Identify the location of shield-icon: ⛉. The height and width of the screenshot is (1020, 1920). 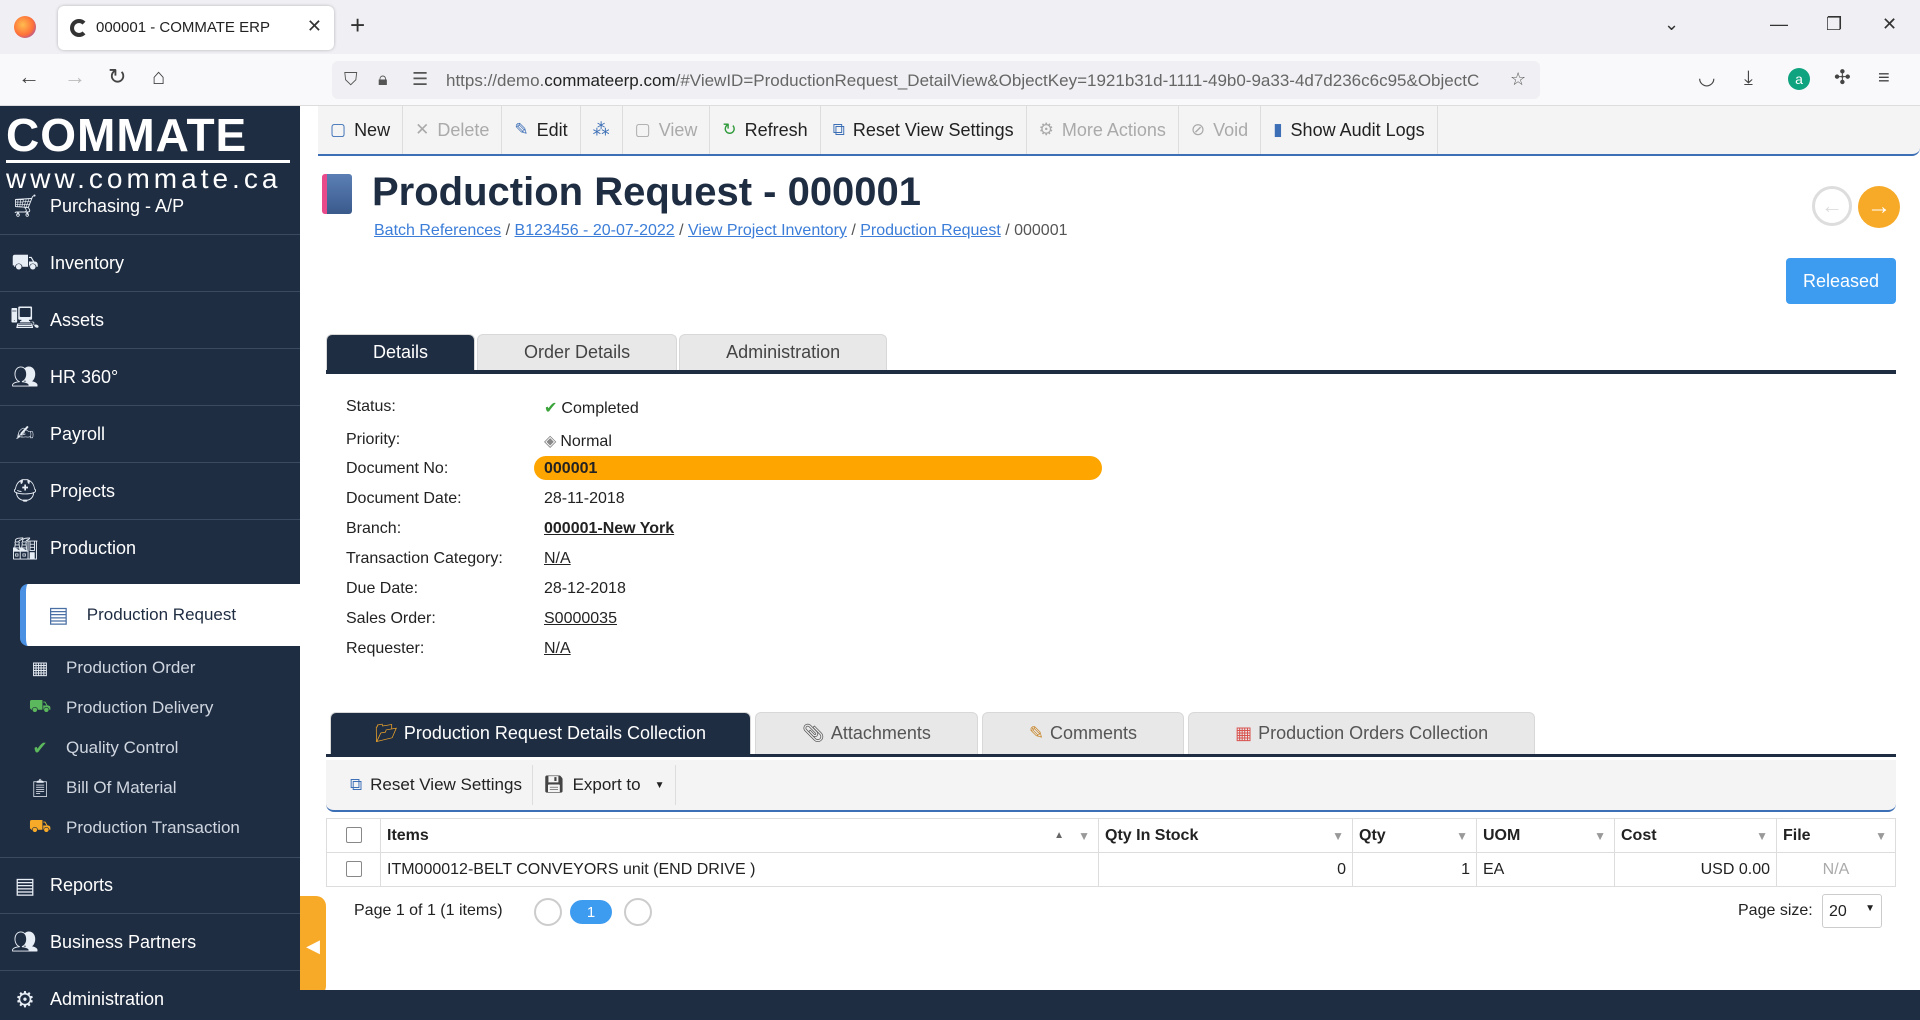
(351, 79).